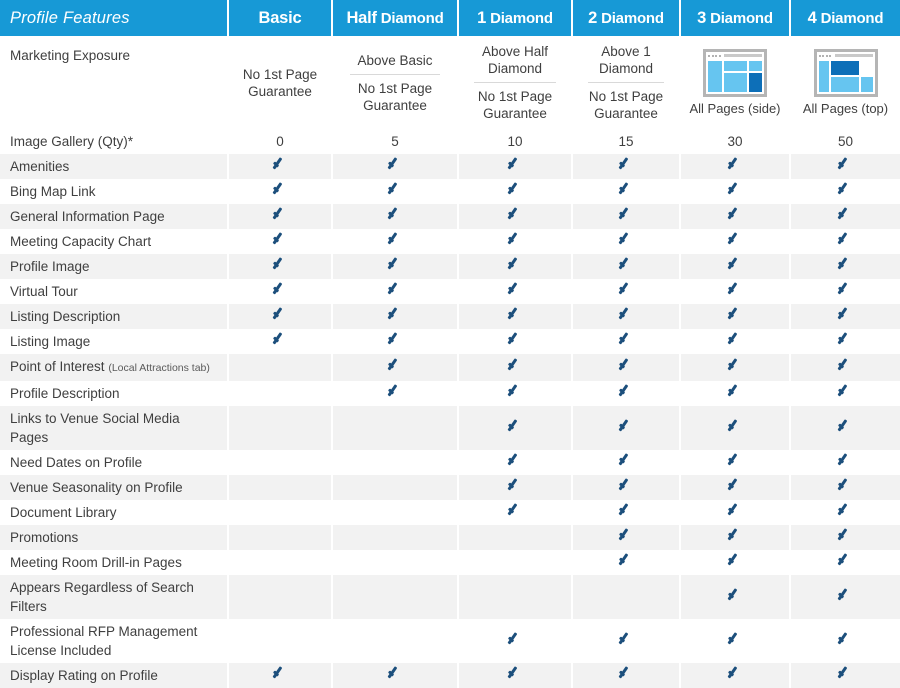 The height and width of the screenshot is (688, 900). I want to click on feature-label-cell: Meeting Capacity Chart, so click(114, 241).